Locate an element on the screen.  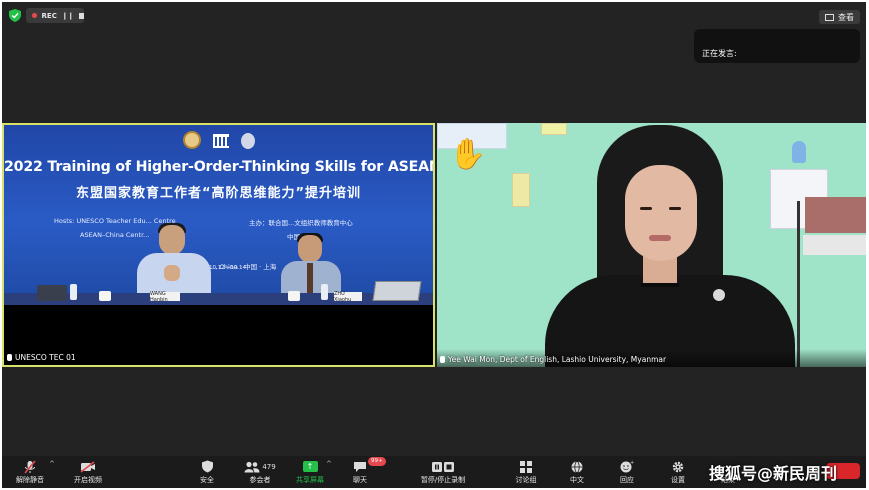
unmute-button: 解除静音 is located at coordinates (30, 472).